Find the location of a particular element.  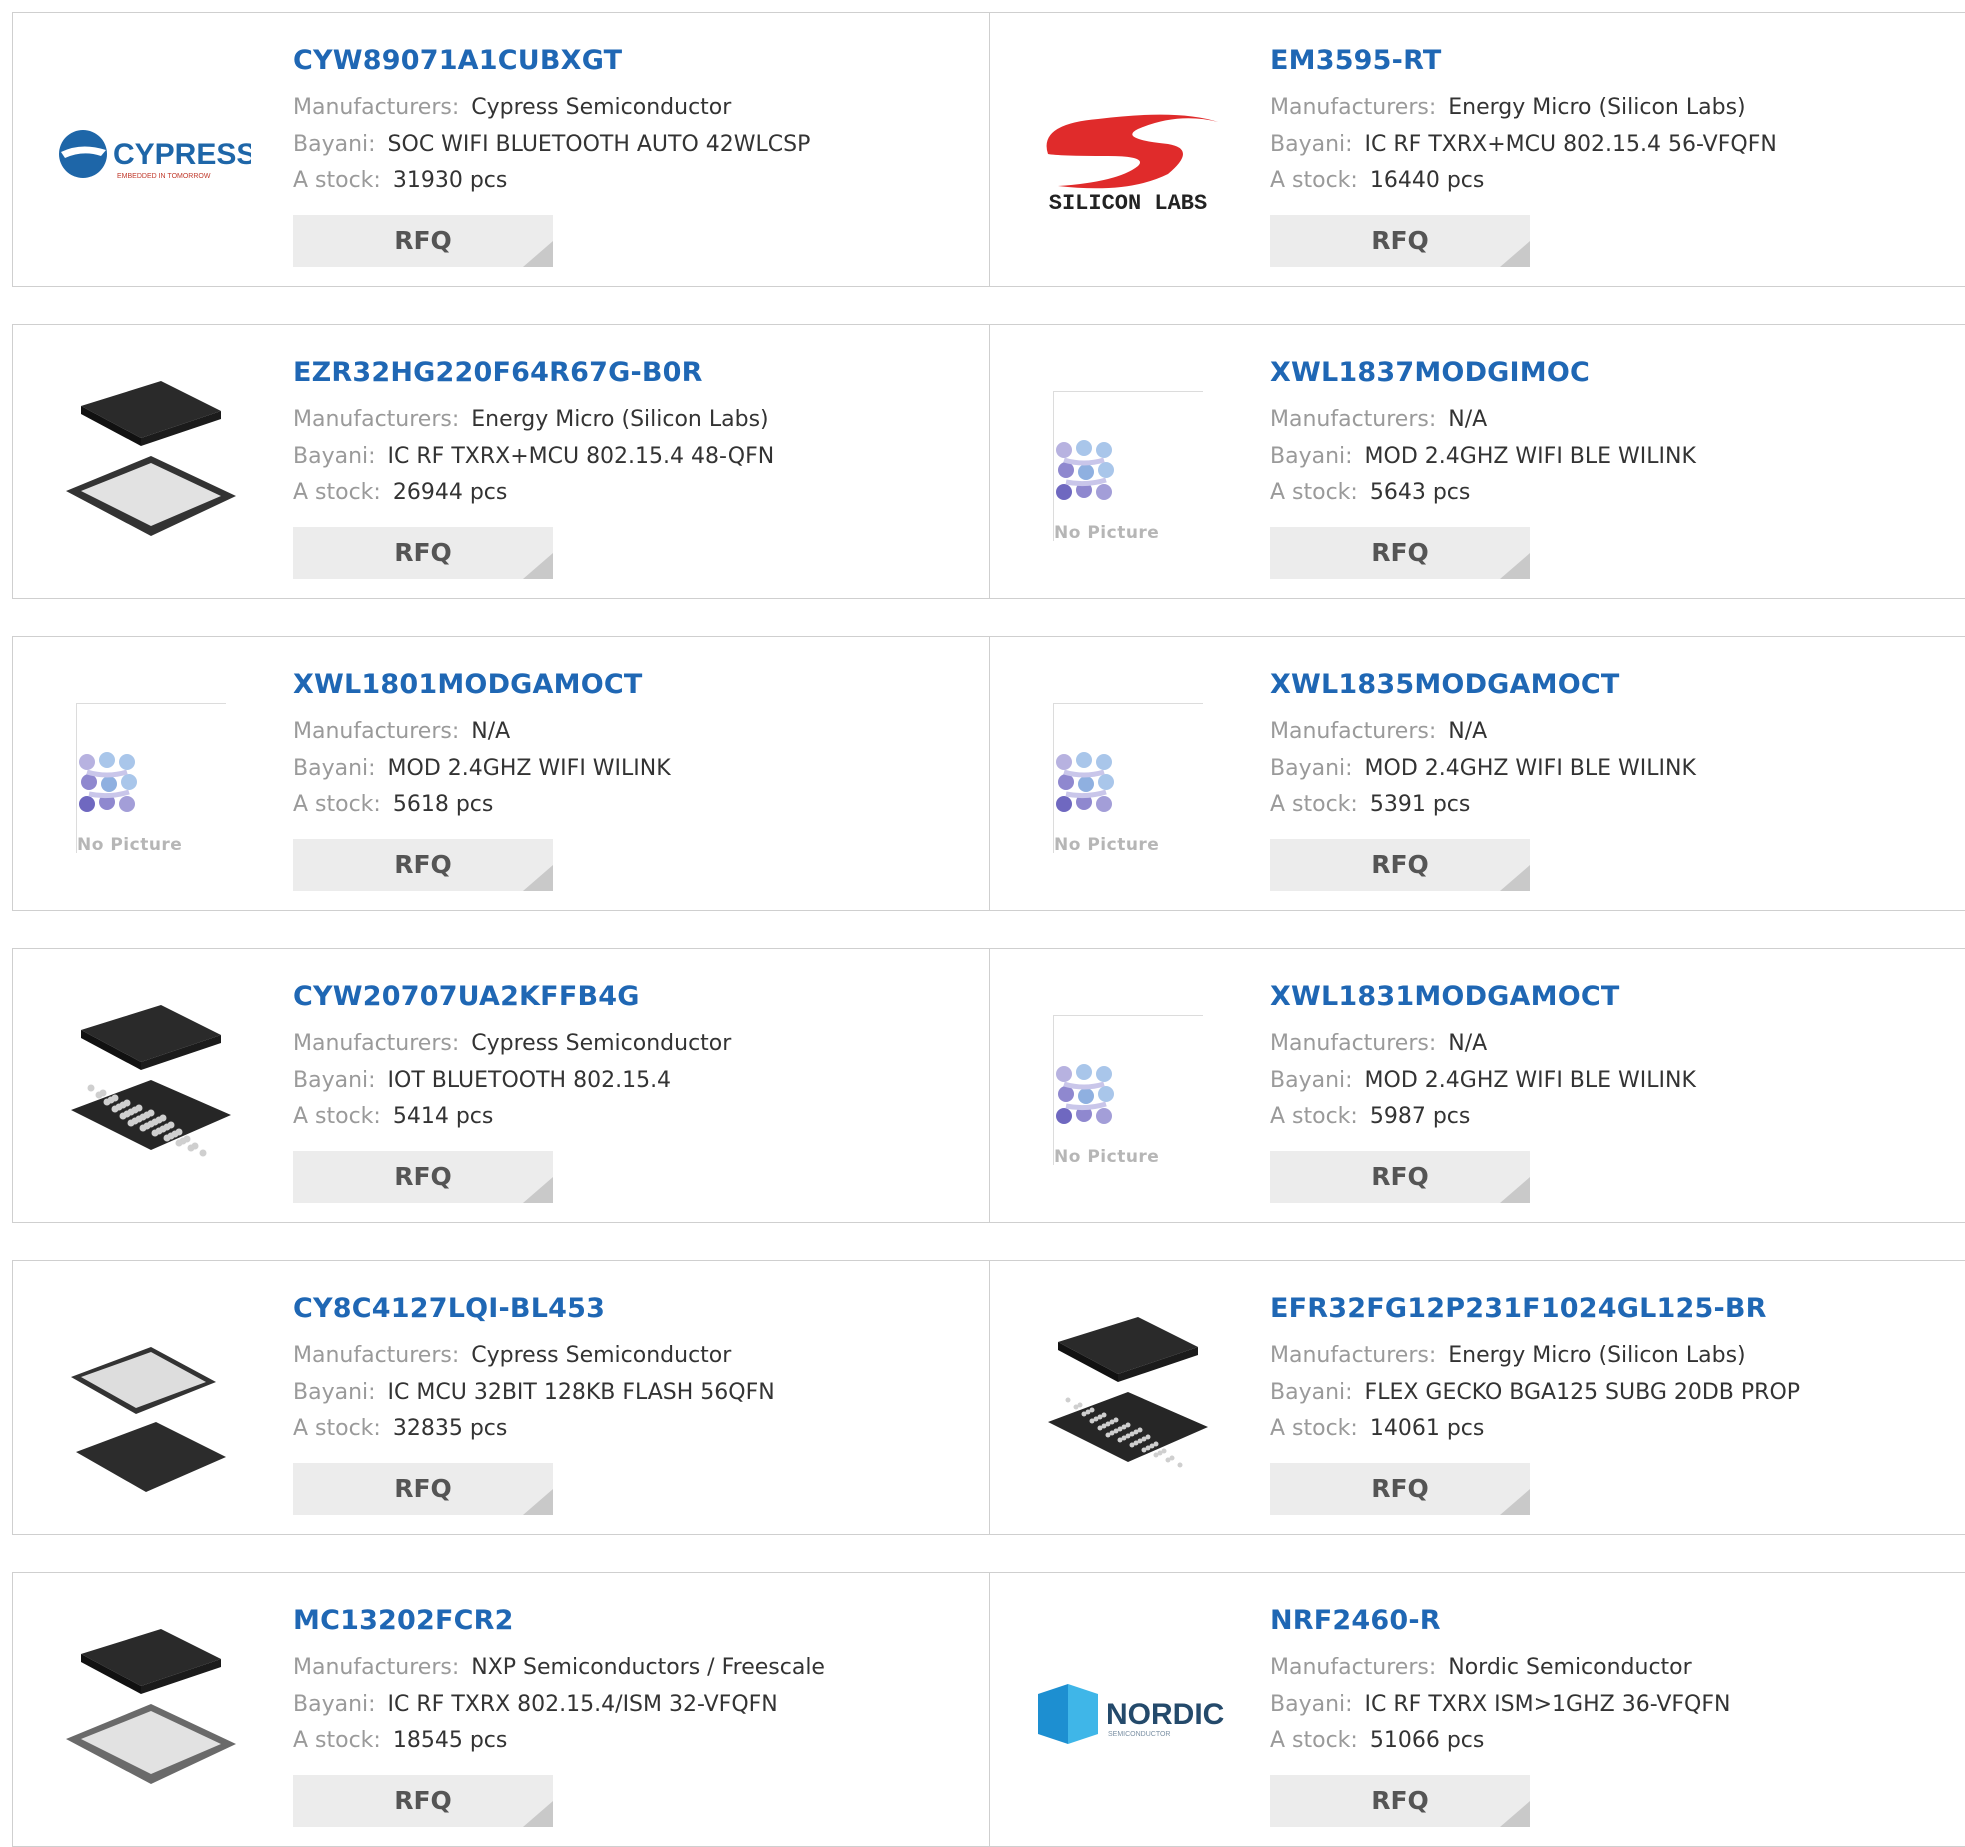

part-number-link: XWL1801MODGAMOCT is located at coordinates (468, 684).